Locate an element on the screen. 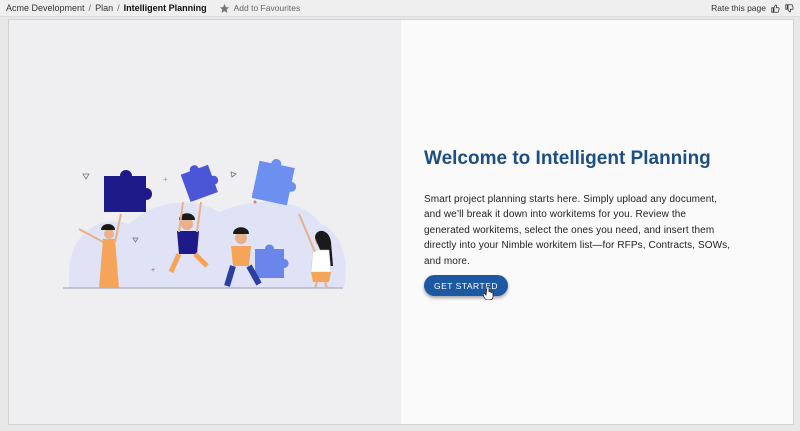  thumbs-up-icon is located at coordinates (775, 8).